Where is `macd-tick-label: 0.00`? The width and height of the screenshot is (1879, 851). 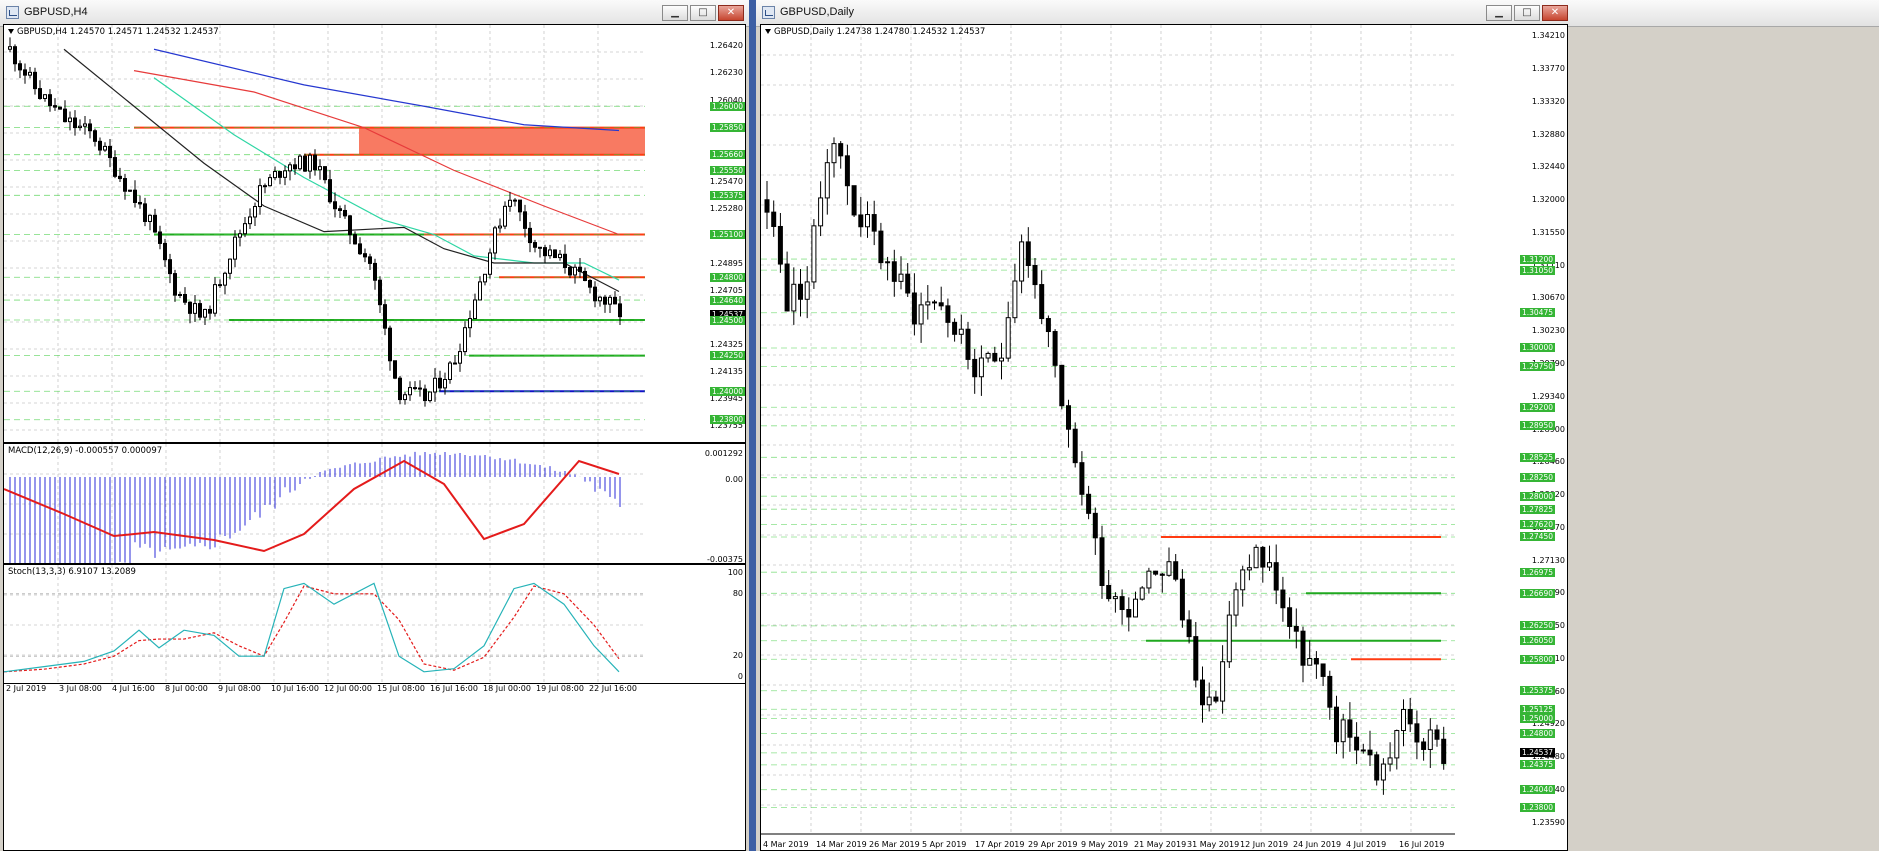 macd-tick-label: 0.00 is located at coordinates (734, 479).